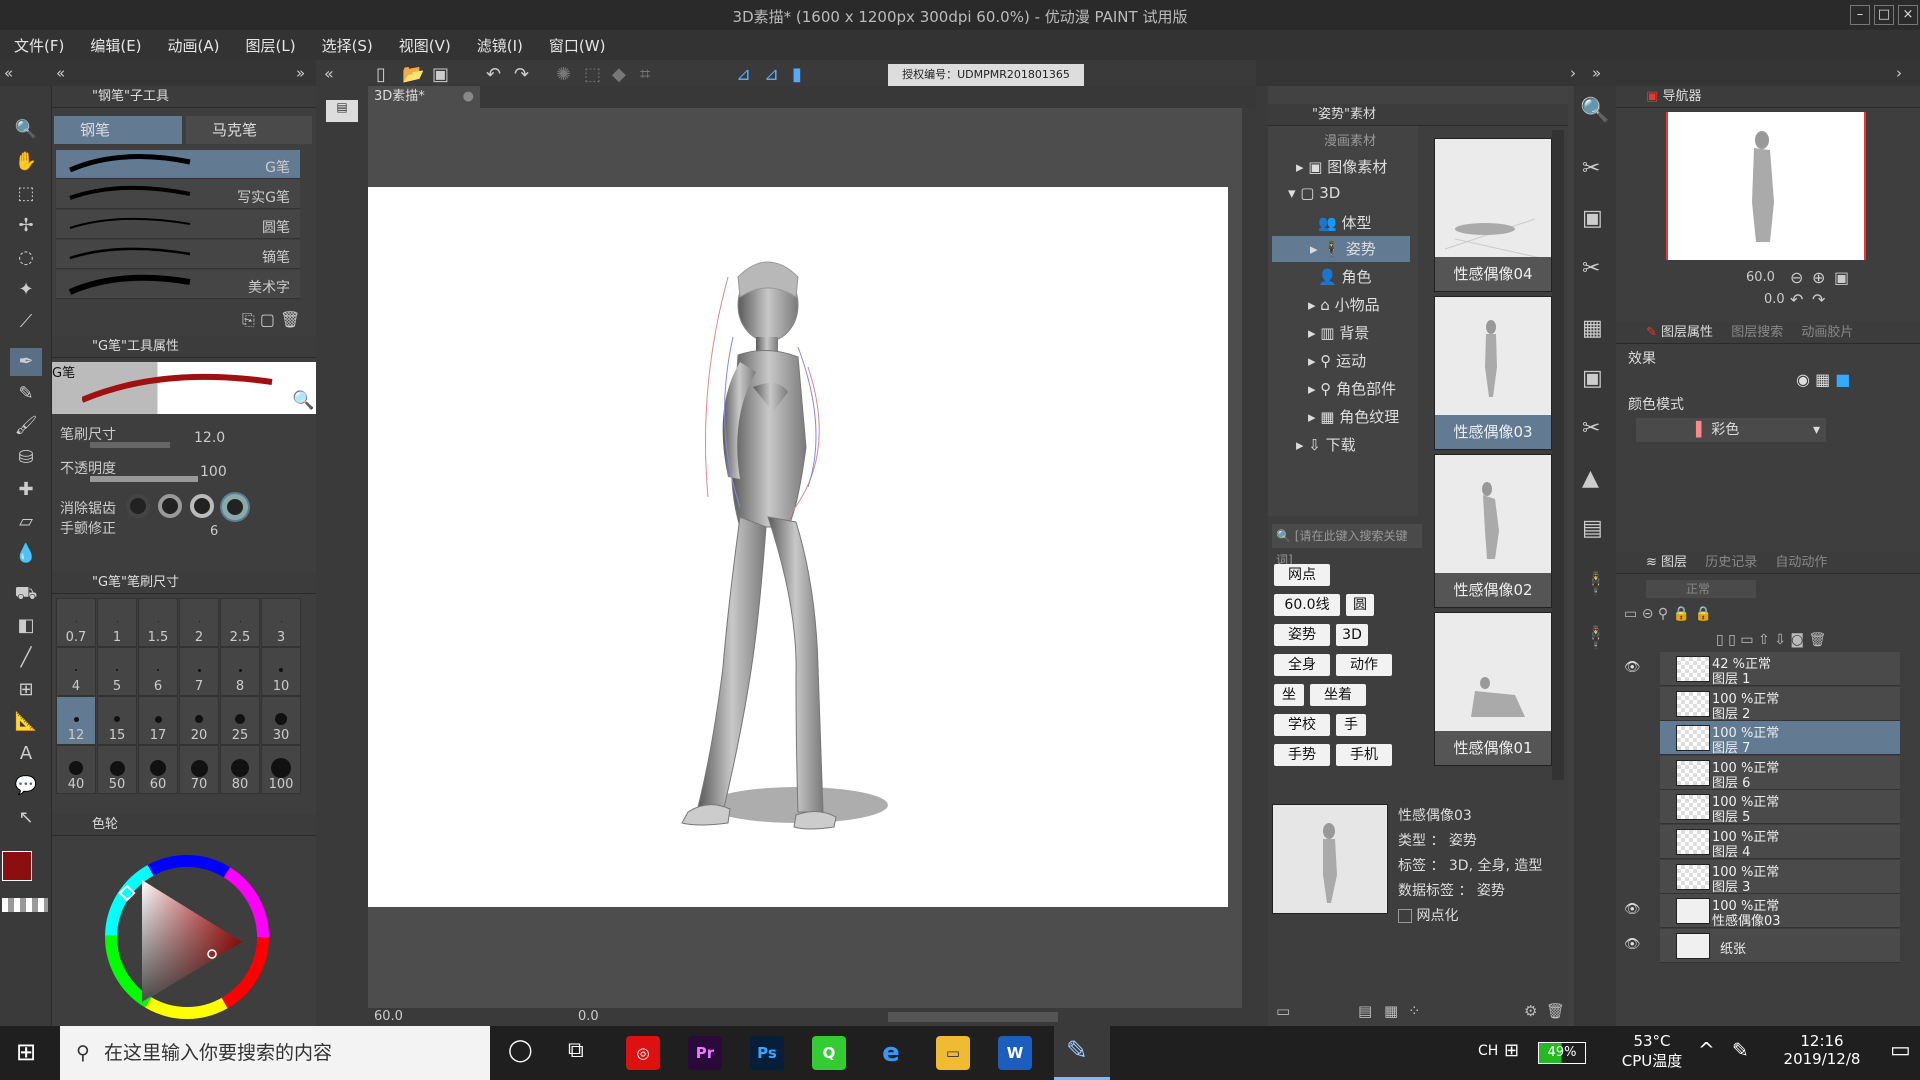  I want to click on menu-edit: 编辑(E), so click(115, 45).